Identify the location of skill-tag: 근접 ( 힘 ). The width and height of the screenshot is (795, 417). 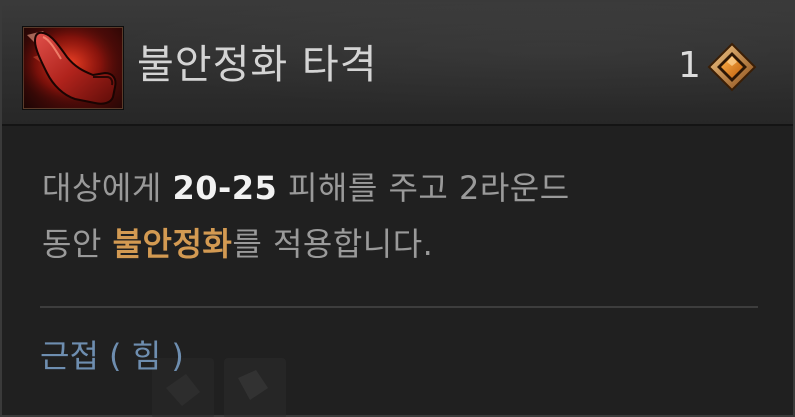
(112, 356).